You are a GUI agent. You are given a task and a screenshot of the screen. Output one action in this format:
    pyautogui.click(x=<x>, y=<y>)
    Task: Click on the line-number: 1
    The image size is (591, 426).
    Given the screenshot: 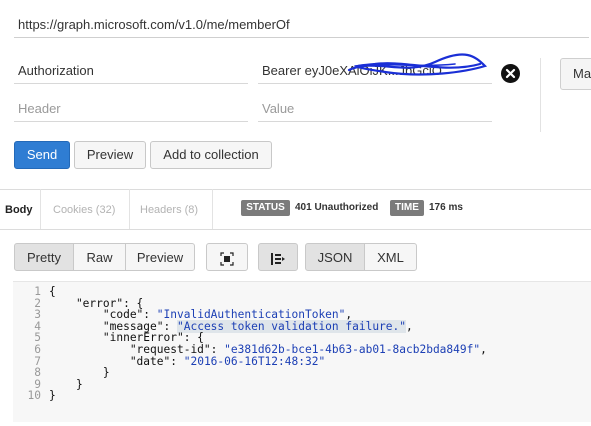 What is the action you would take?
    pyautogui.click(x=37, y=291)
    